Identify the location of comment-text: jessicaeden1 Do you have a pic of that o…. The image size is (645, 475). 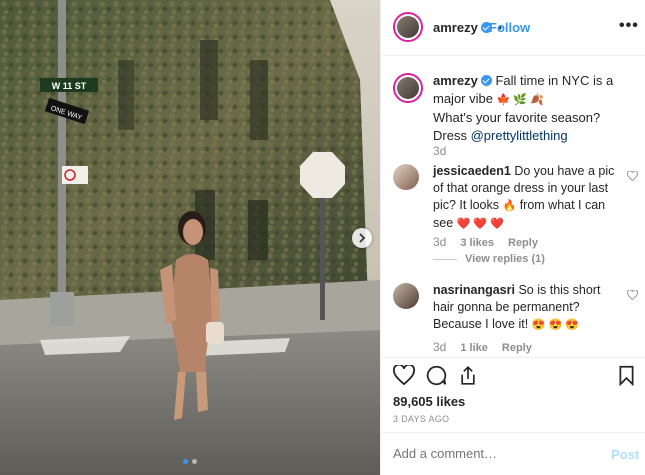
(525, 198).